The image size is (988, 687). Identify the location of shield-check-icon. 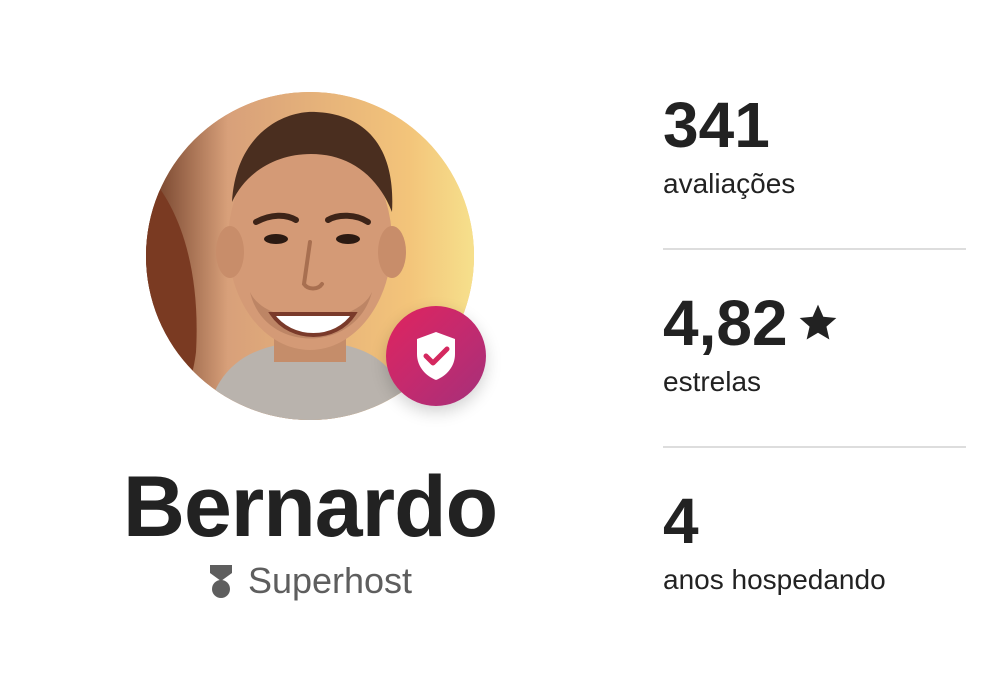
(436, 356).